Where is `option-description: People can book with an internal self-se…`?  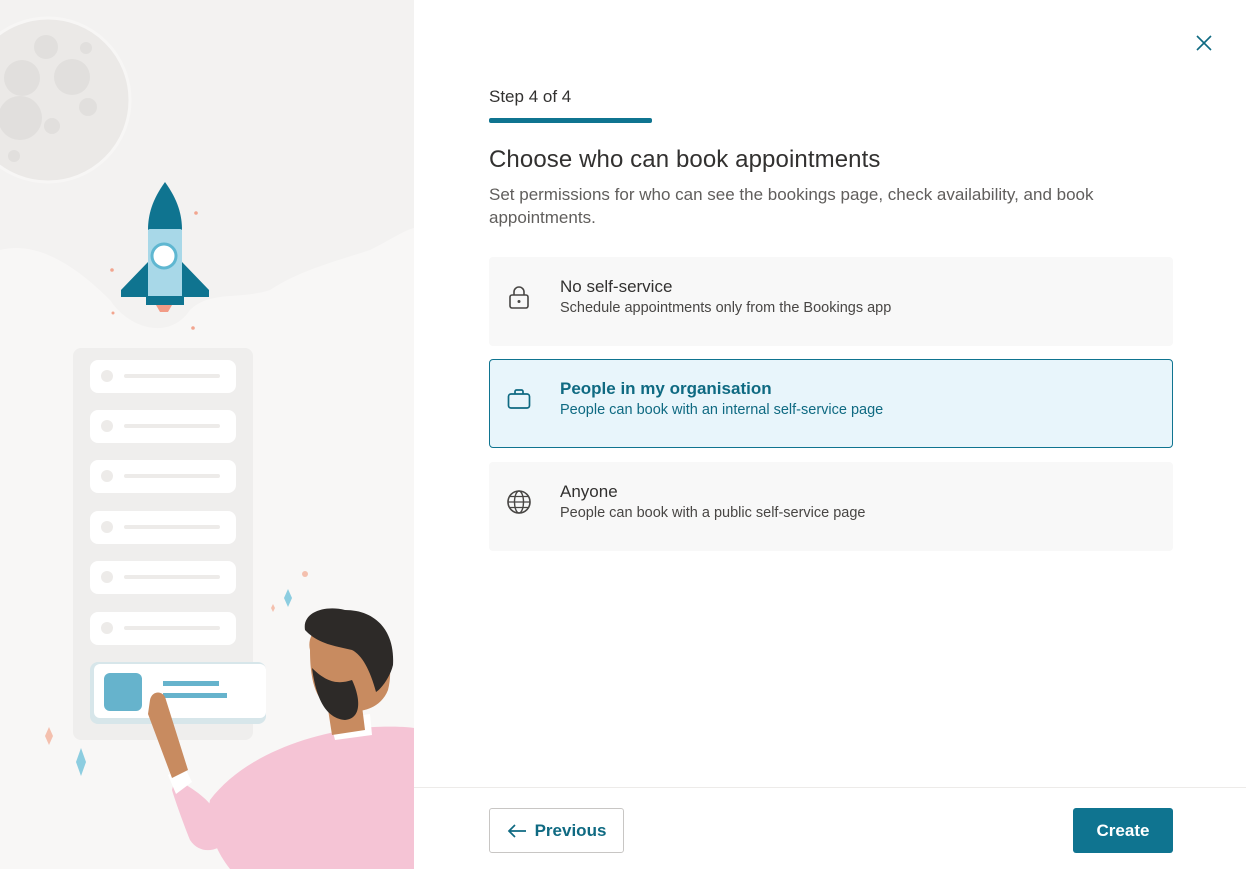
option-description: People can book with an internal self-se… is located at coordinates (722, 410).